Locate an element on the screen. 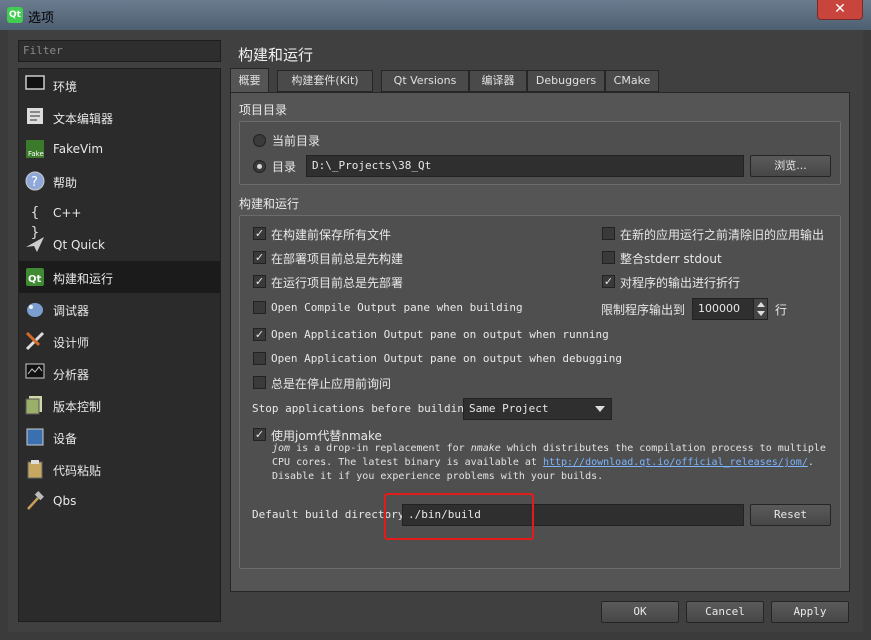 The height and width of the screenshot is (640, 871). current-dir-radio is located at coordinates (259, 140).